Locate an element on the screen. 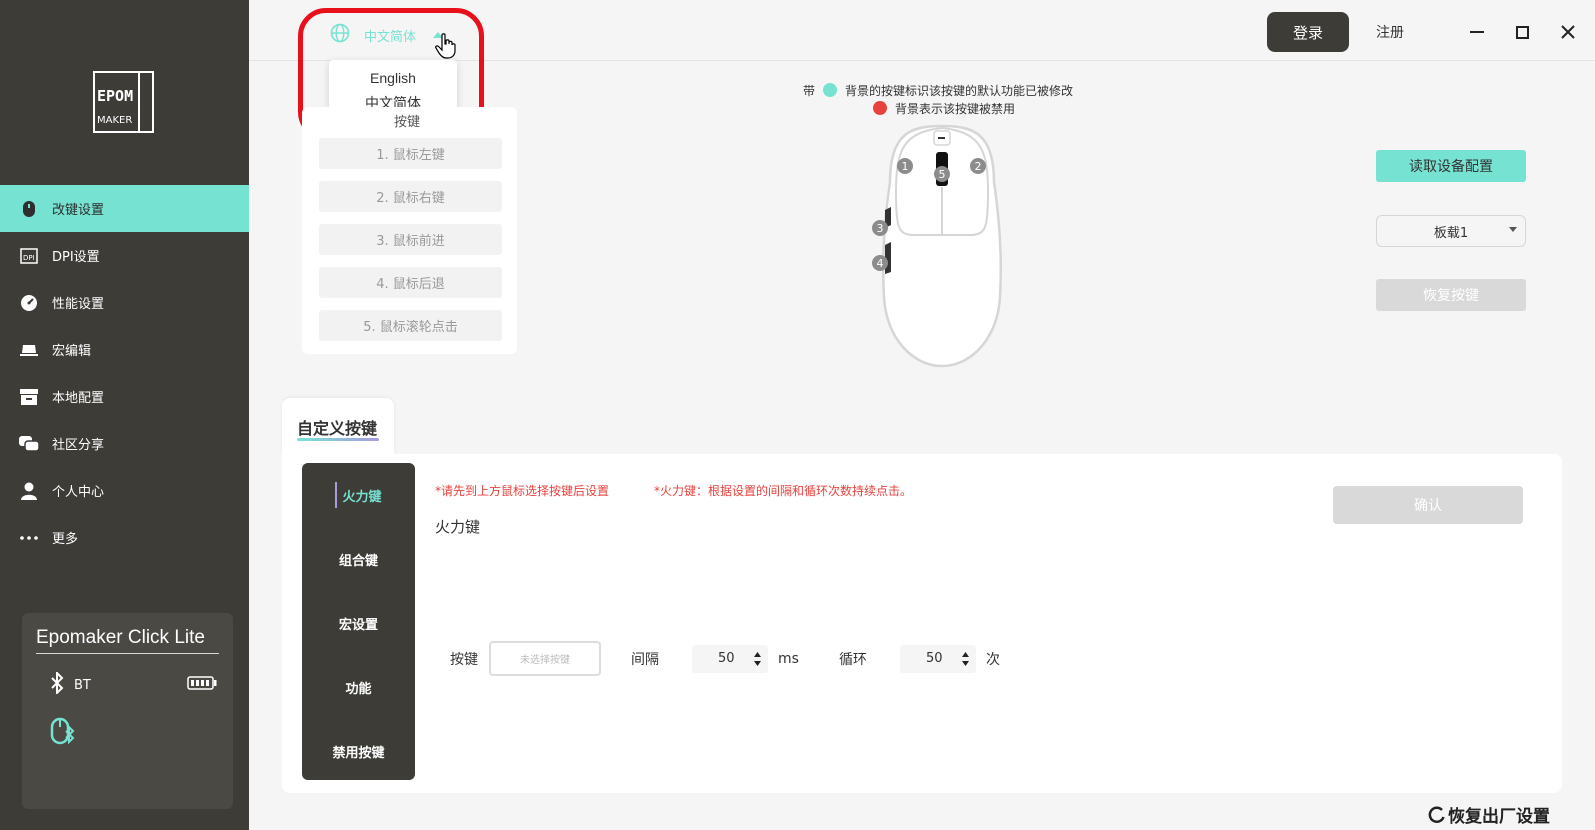 The height and width of the screenshot is (830, 1595). chat-bubbles-icon is located at coordinates (29, 444).